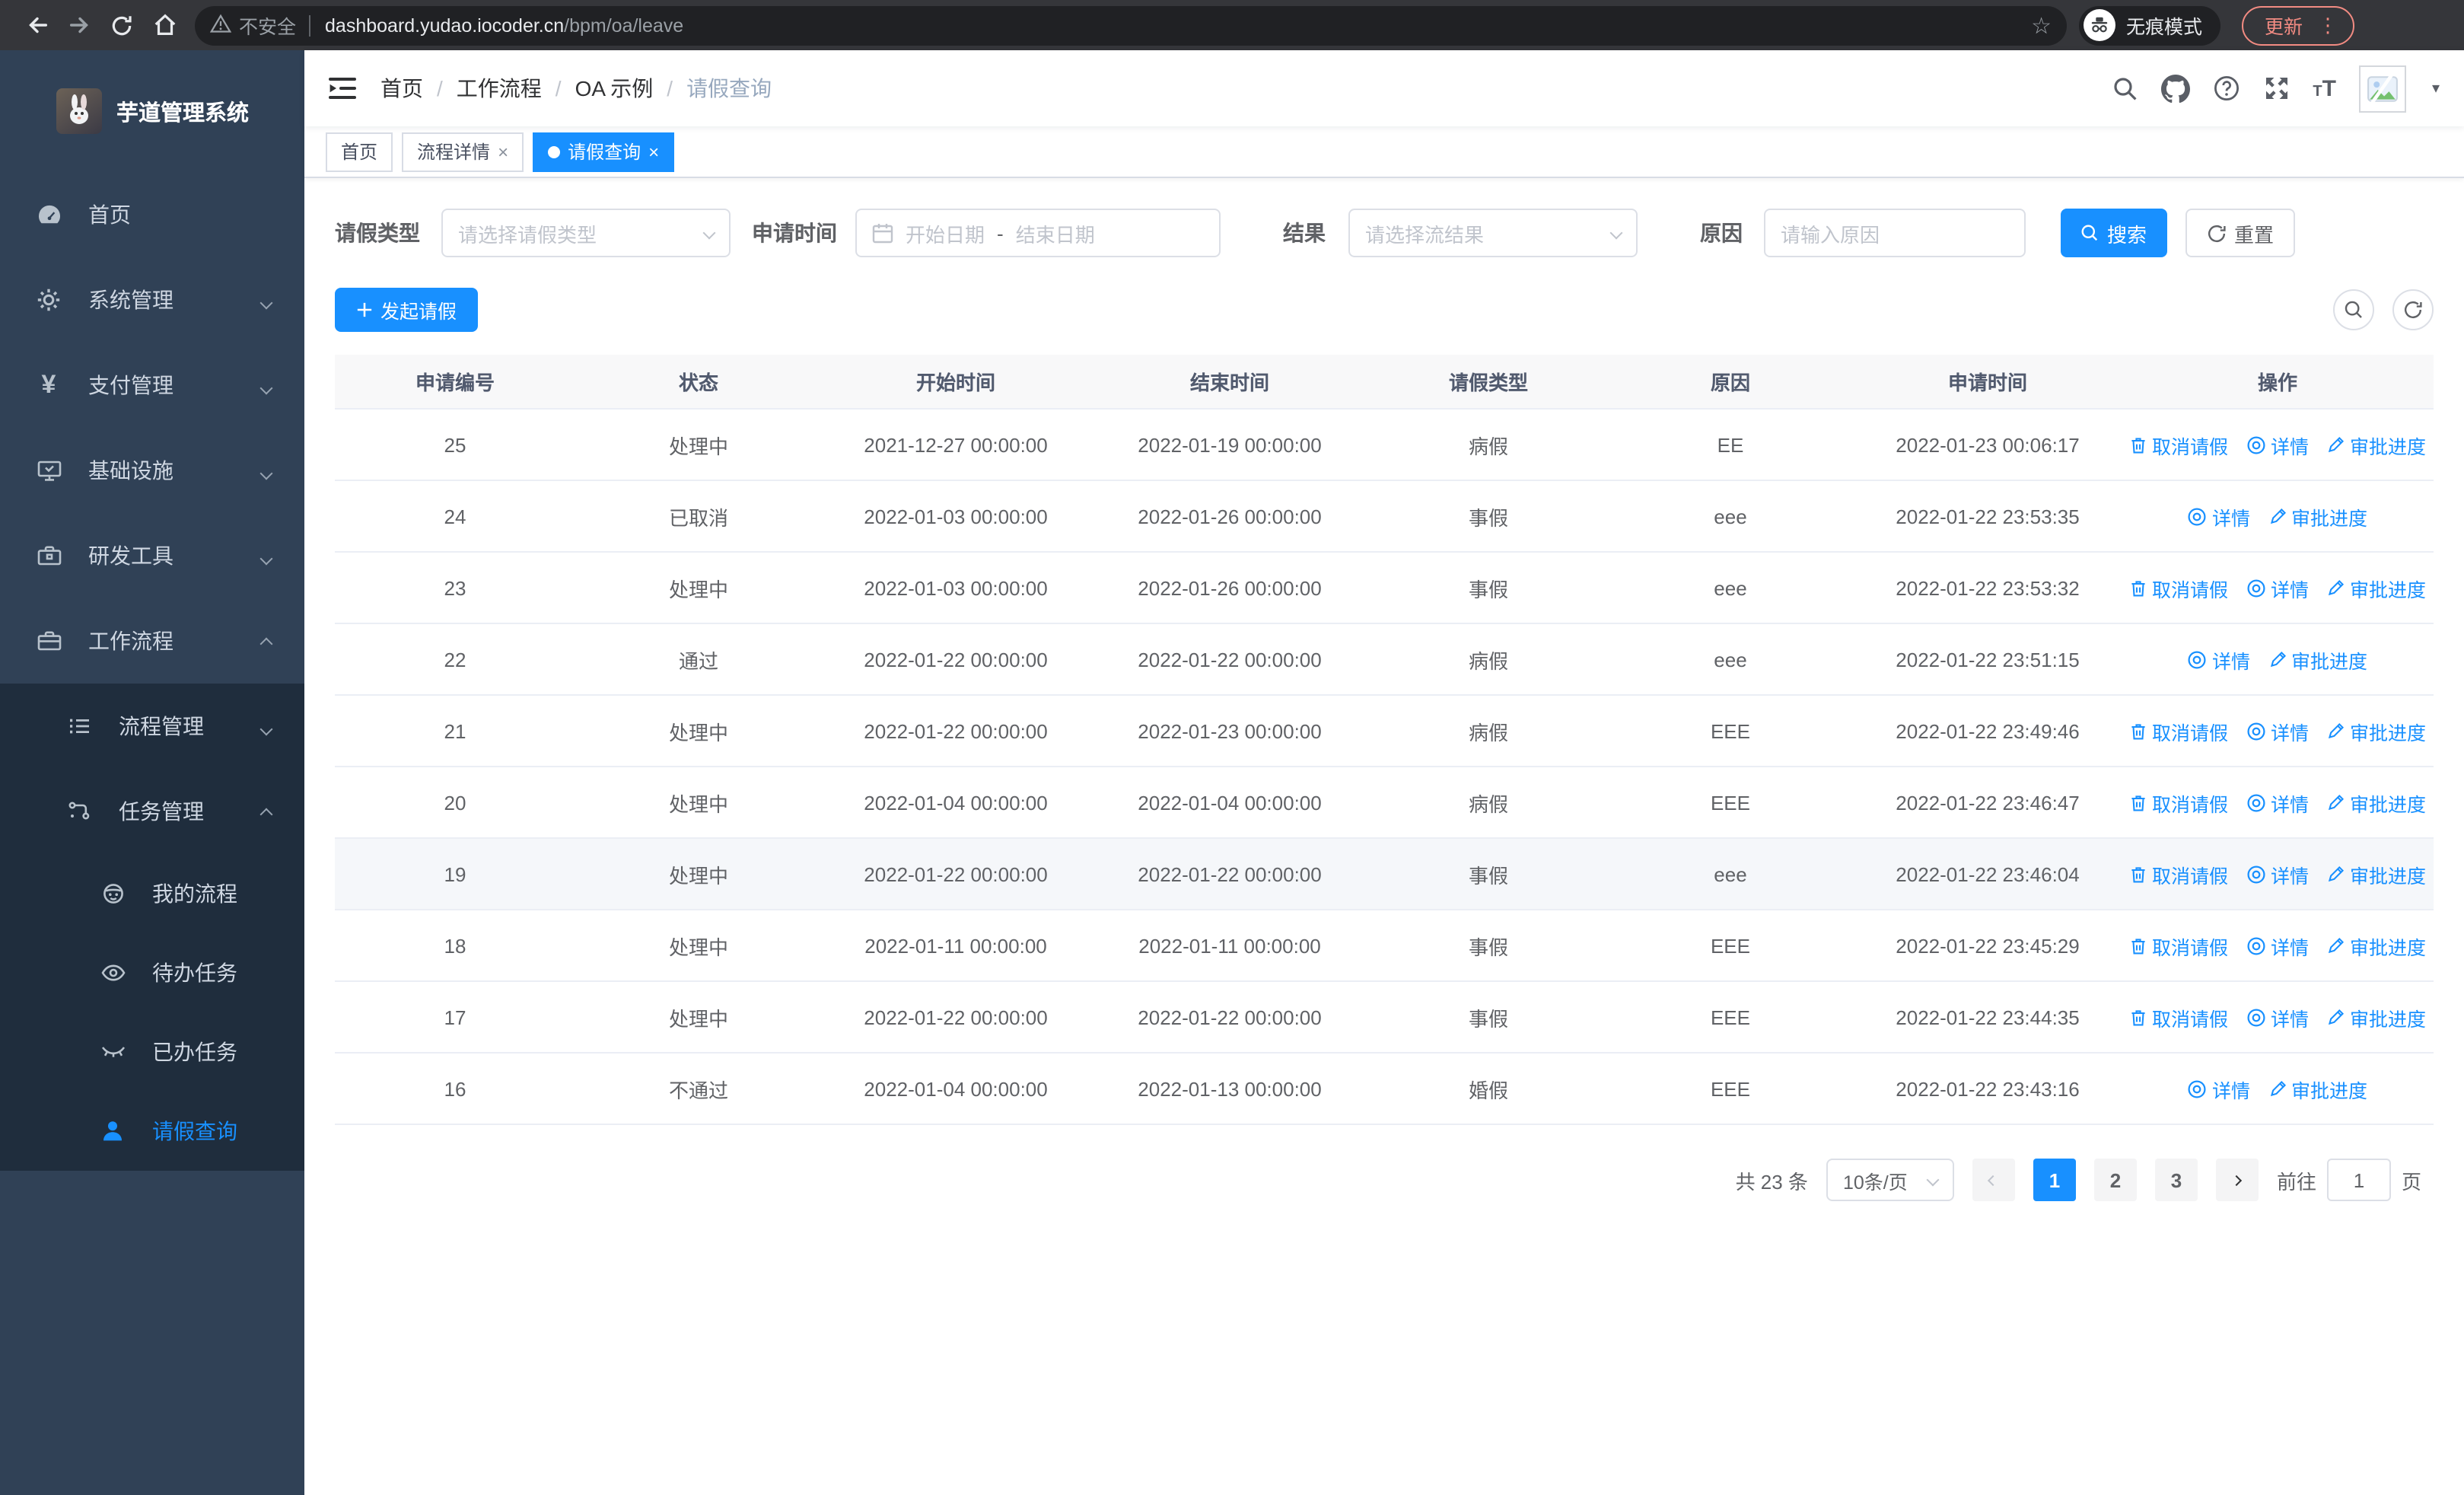 This screenshot has width=2464, height=1495. What do you see at coordinates (152, 300) in the screenshot?
I see `sidebar-item-system: 系统管理` at bounding box center [152, 300].